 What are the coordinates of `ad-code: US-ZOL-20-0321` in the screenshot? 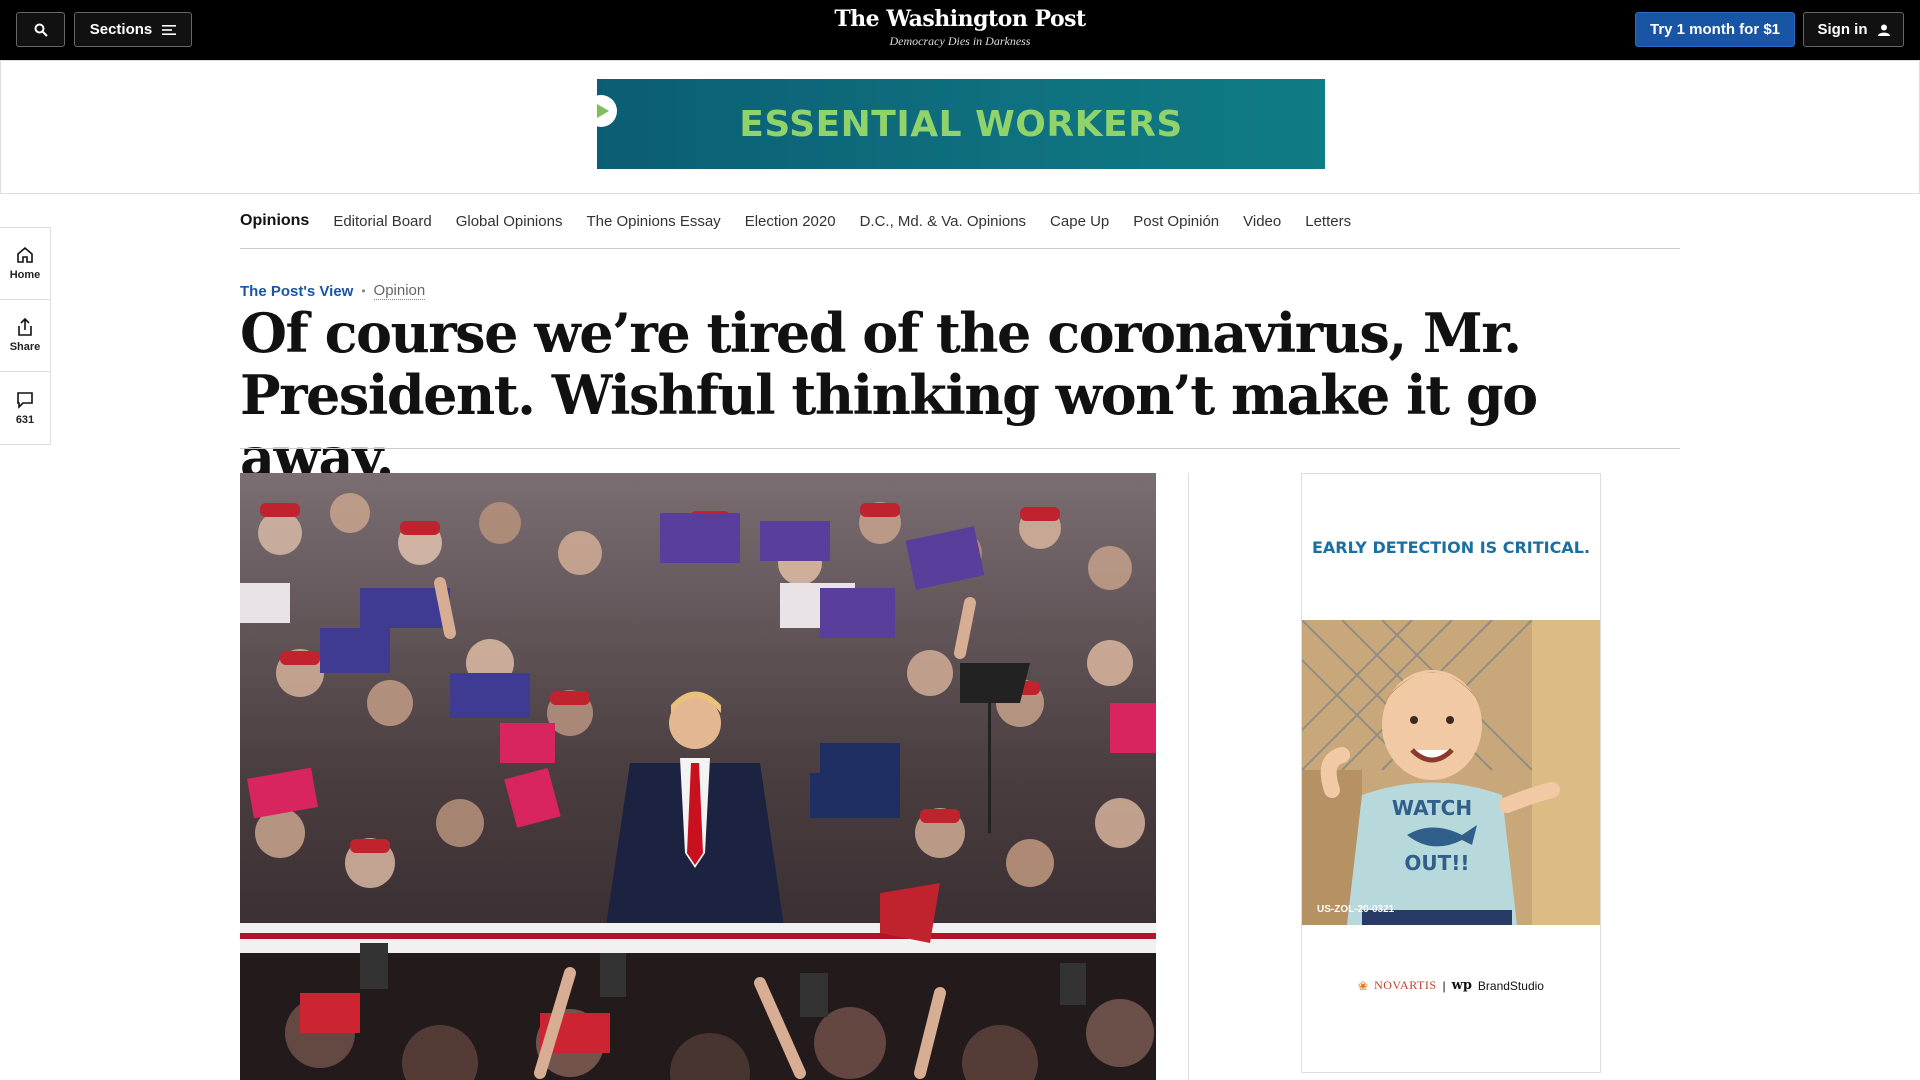 It's located at (1356, 909).